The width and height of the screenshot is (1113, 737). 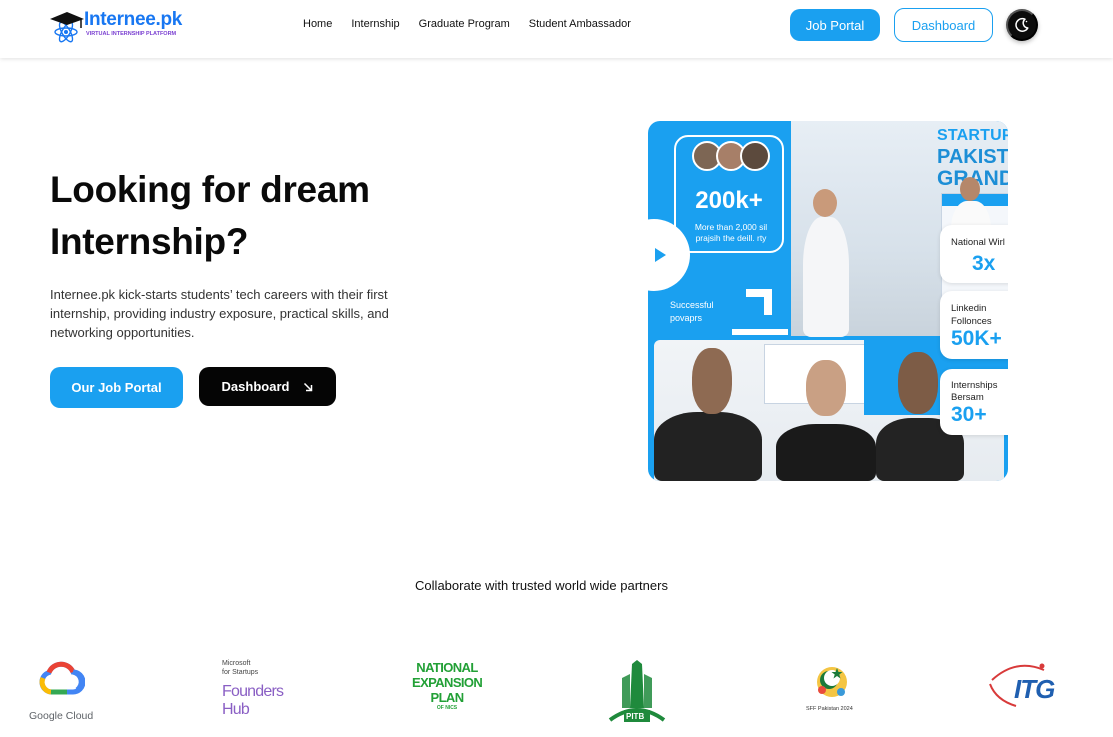 What do you see at coordinates (972, 135) in the screenshot?
I see `banner-line-1: STARTUP COMPETITION` at bounding box center [972, 135].